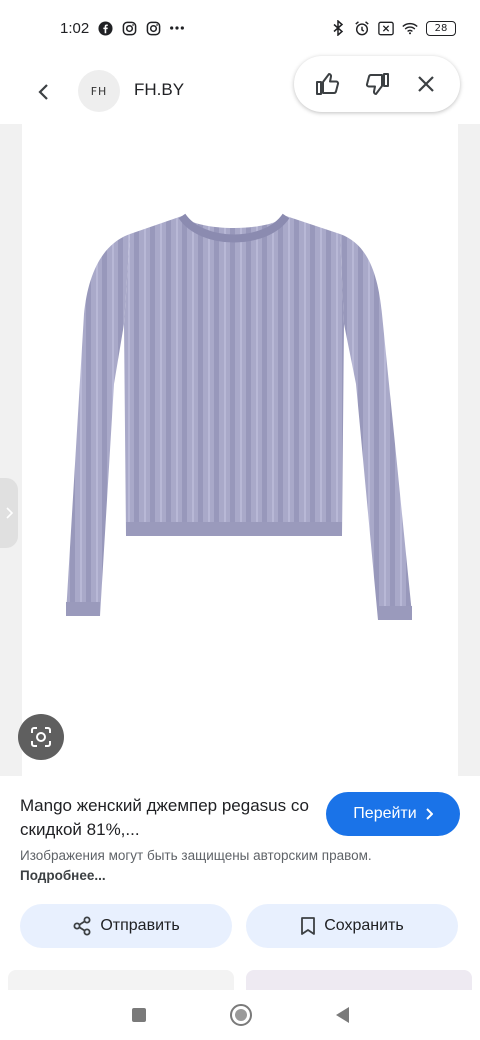  Describe the element at coordinates (441, 28) in the screenshot. I see `battery-icon: 28` at that location.